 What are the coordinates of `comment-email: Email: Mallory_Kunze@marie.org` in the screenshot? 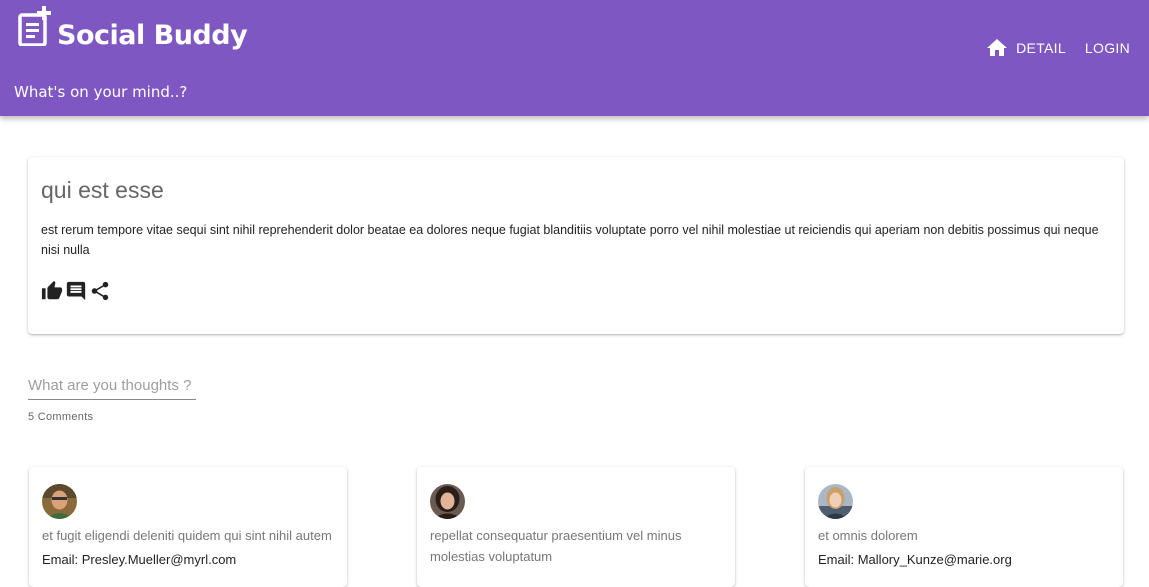 It's located at (915, 559).